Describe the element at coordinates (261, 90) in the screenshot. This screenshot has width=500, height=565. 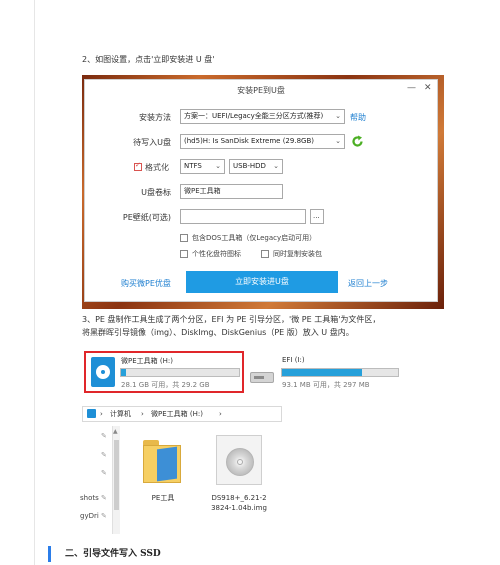
I see `window-title: 安装PE到U盘` at that location.